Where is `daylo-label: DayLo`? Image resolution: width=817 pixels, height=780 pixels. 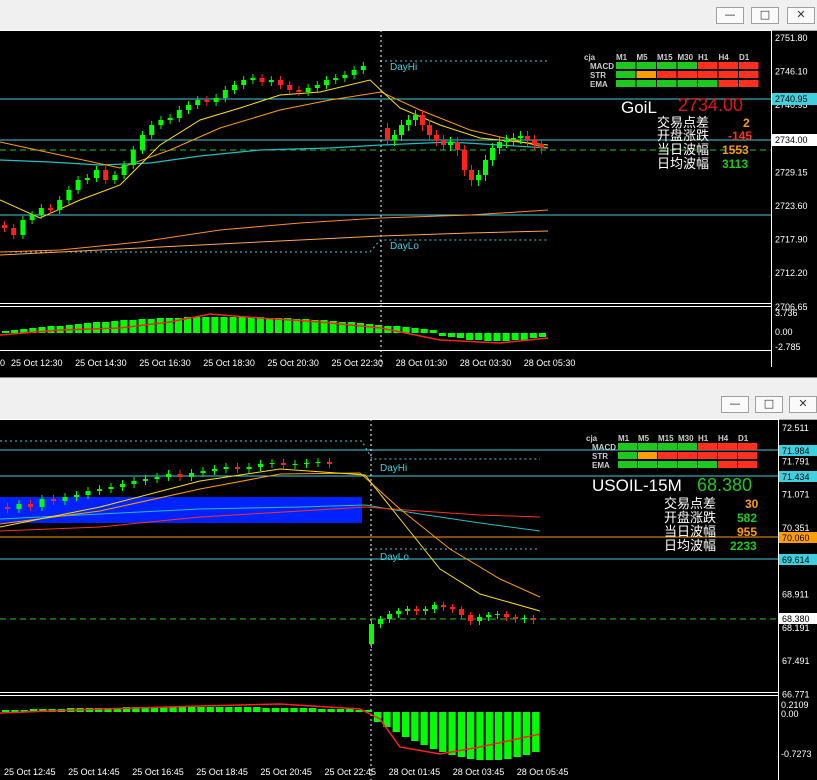
daylo-label: DayLo is located at coordinates (394, 557).